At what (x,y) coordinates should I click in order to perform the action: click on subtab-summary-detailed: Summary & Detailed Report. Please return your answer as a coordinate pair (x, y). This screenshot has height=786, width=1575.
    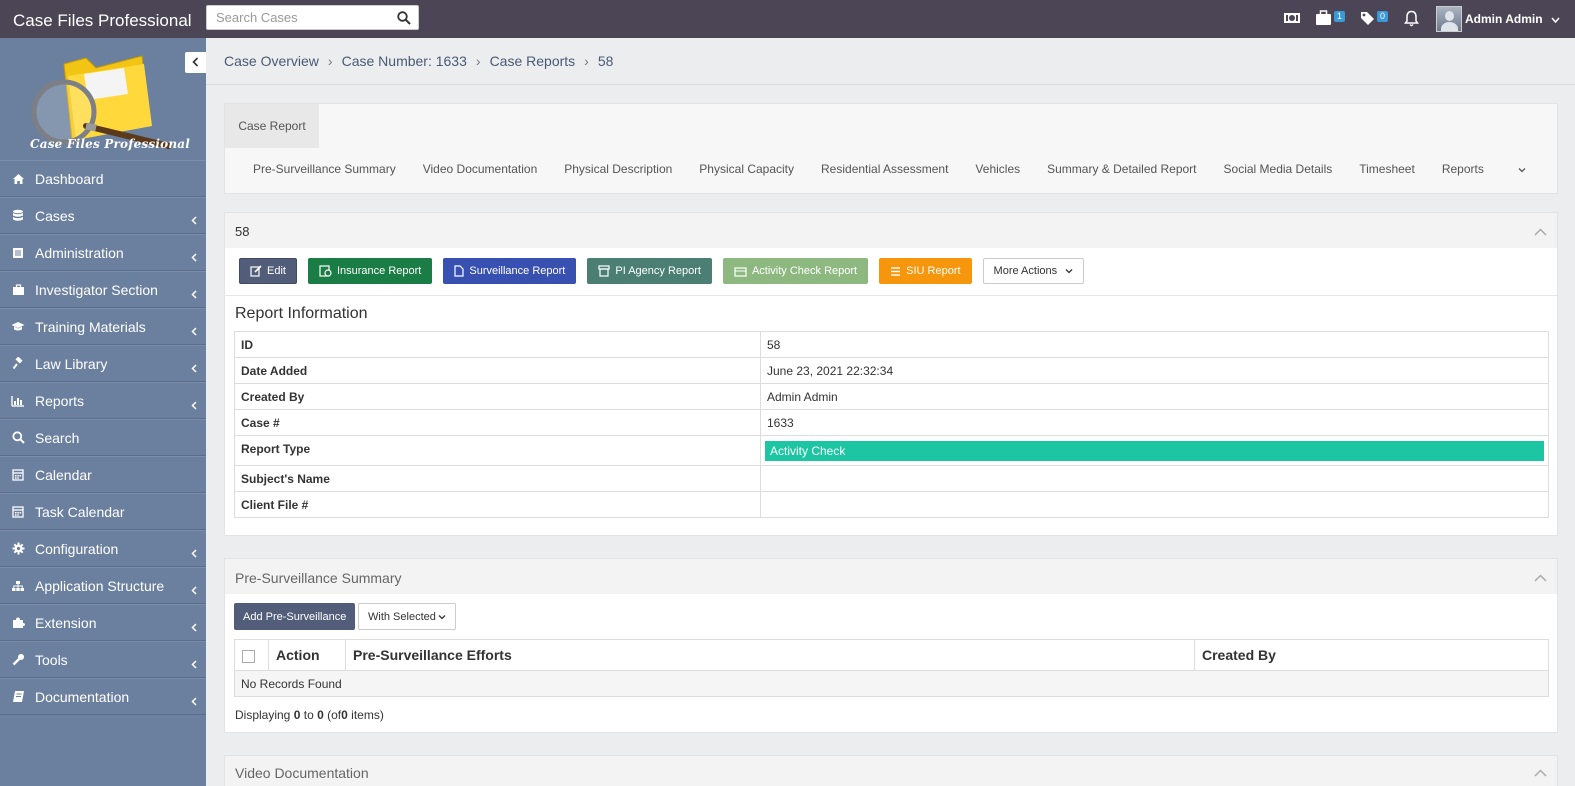
    Looking at the image, I should click on (1121, 169).